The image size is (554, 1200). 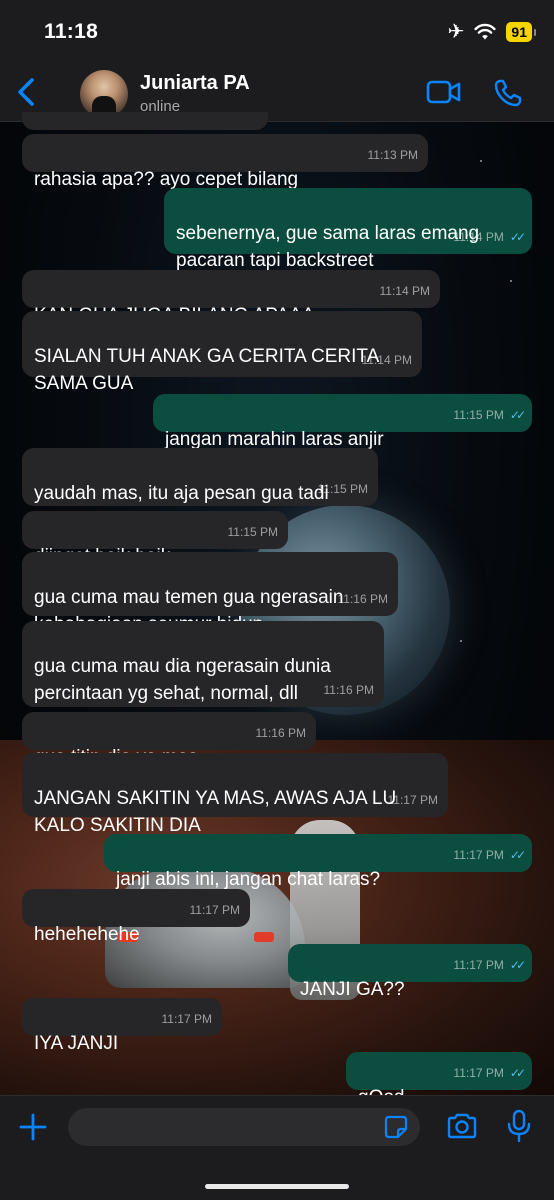 What do you see at coordinates (166, 179) in the screenshot?
I see `message-text: rahasia apa?? ayo cepet bilang` at bounding box center [166, 179].